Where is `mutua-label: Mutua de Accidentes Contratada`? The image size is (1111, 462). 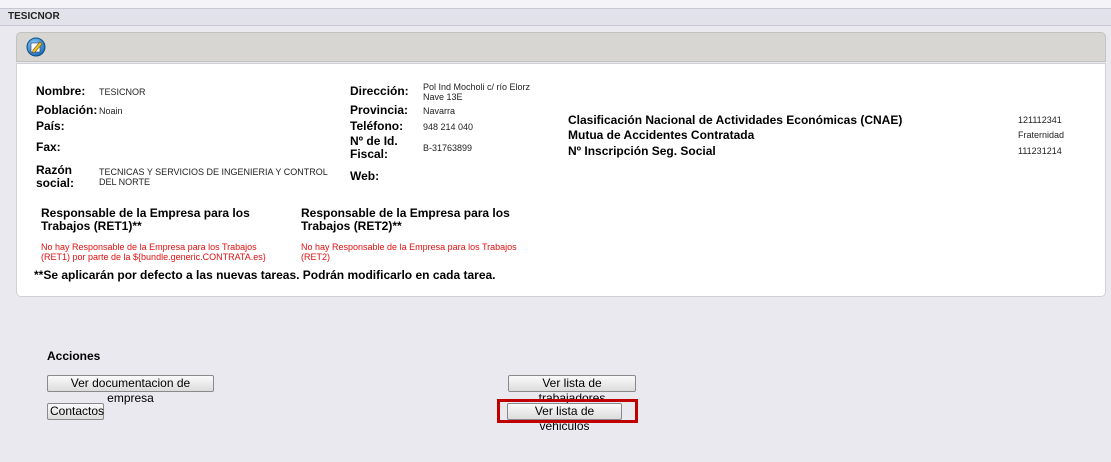 mutua-label: Mutua de Accidentes Contratada is located at coordinates (661, 135).